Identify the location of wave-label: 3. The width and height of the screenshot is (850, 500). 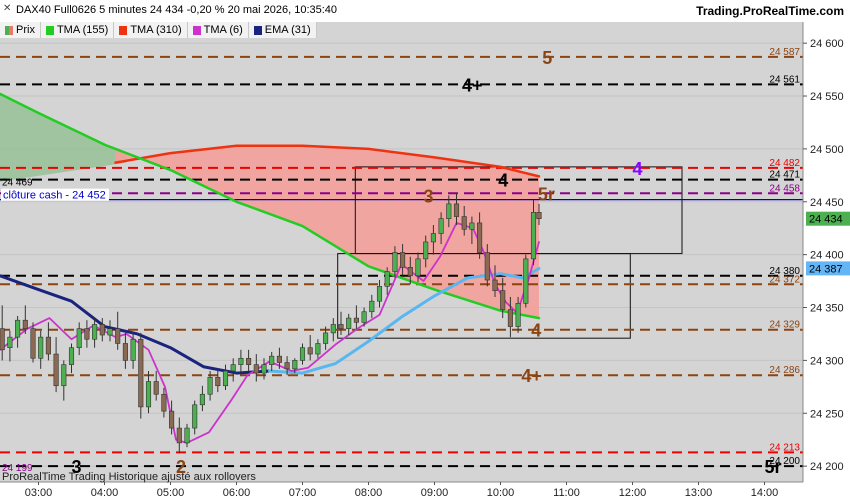
(429, 196).